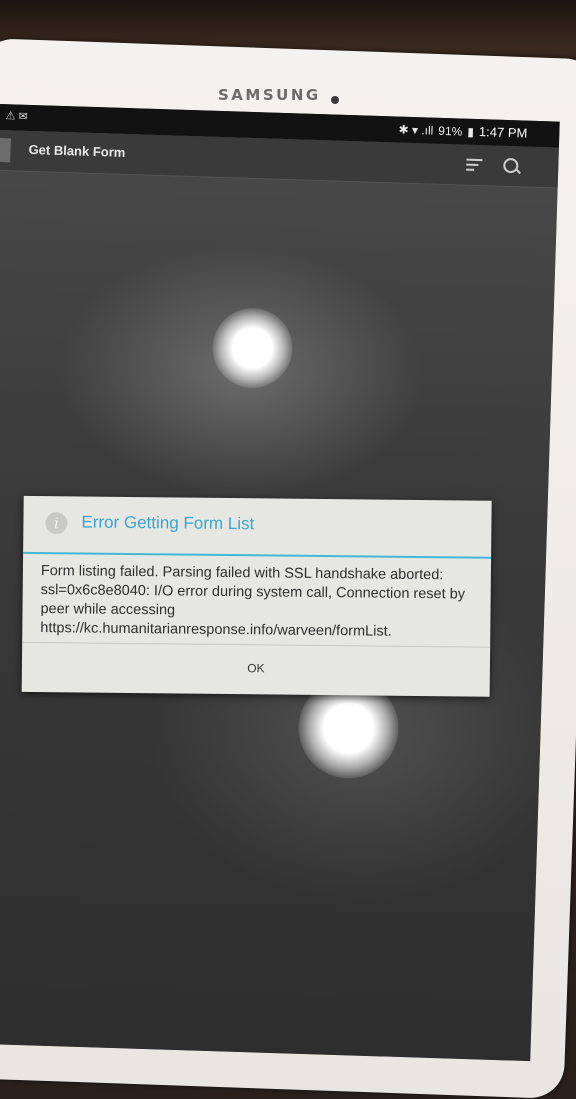  I want to click on battery-level: 91%, so click(450, 131).